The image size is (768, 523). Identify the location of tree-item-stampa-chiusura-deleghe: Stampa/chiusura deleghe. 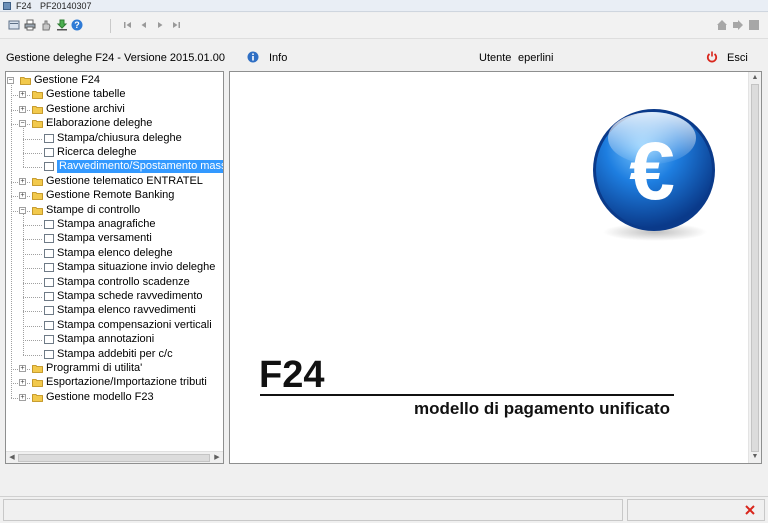
(114, 138).